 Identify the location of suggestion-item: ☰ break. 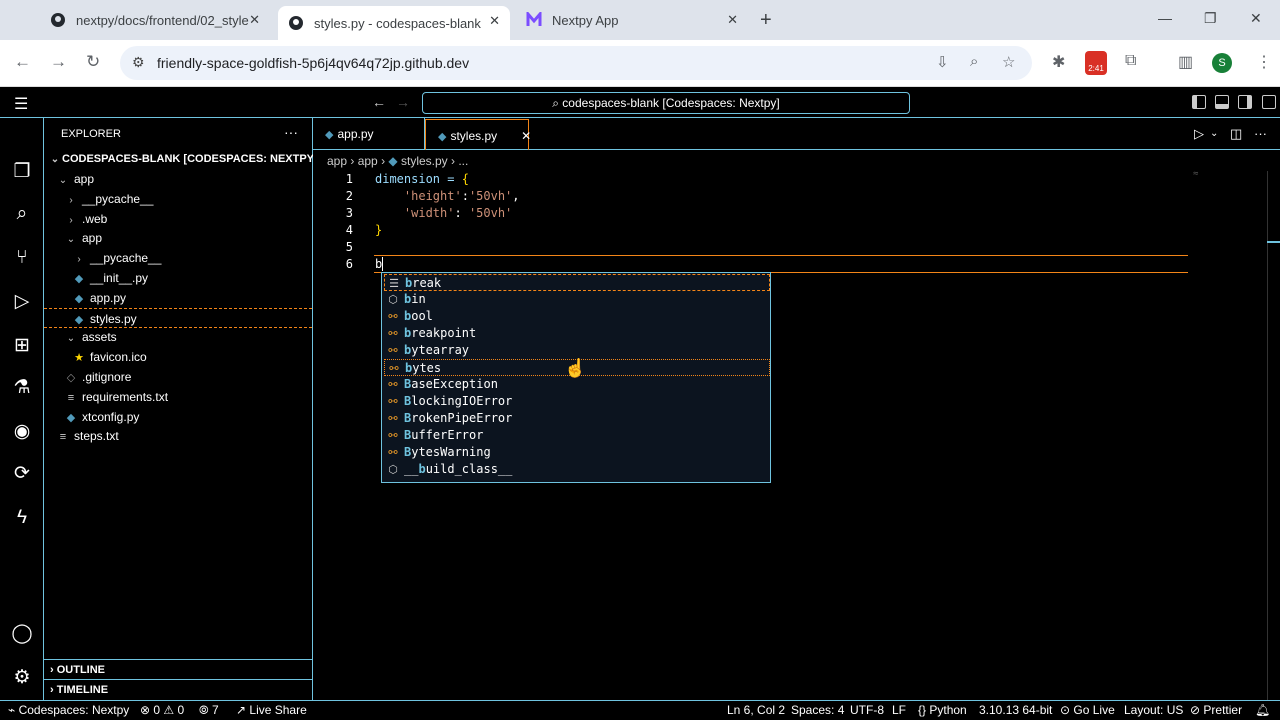
(577, 282).